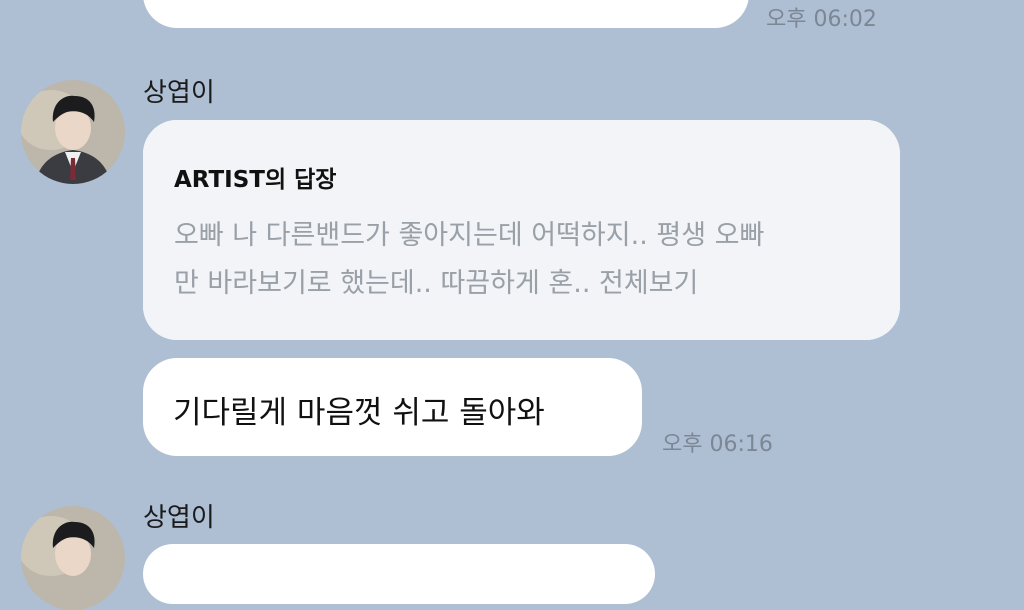 Image resolution: width=1024 pixels, height=610 pixels. Describe the element at coordinates (446, 14) in the screenshot. I see `message-bubble-previous` at that location.